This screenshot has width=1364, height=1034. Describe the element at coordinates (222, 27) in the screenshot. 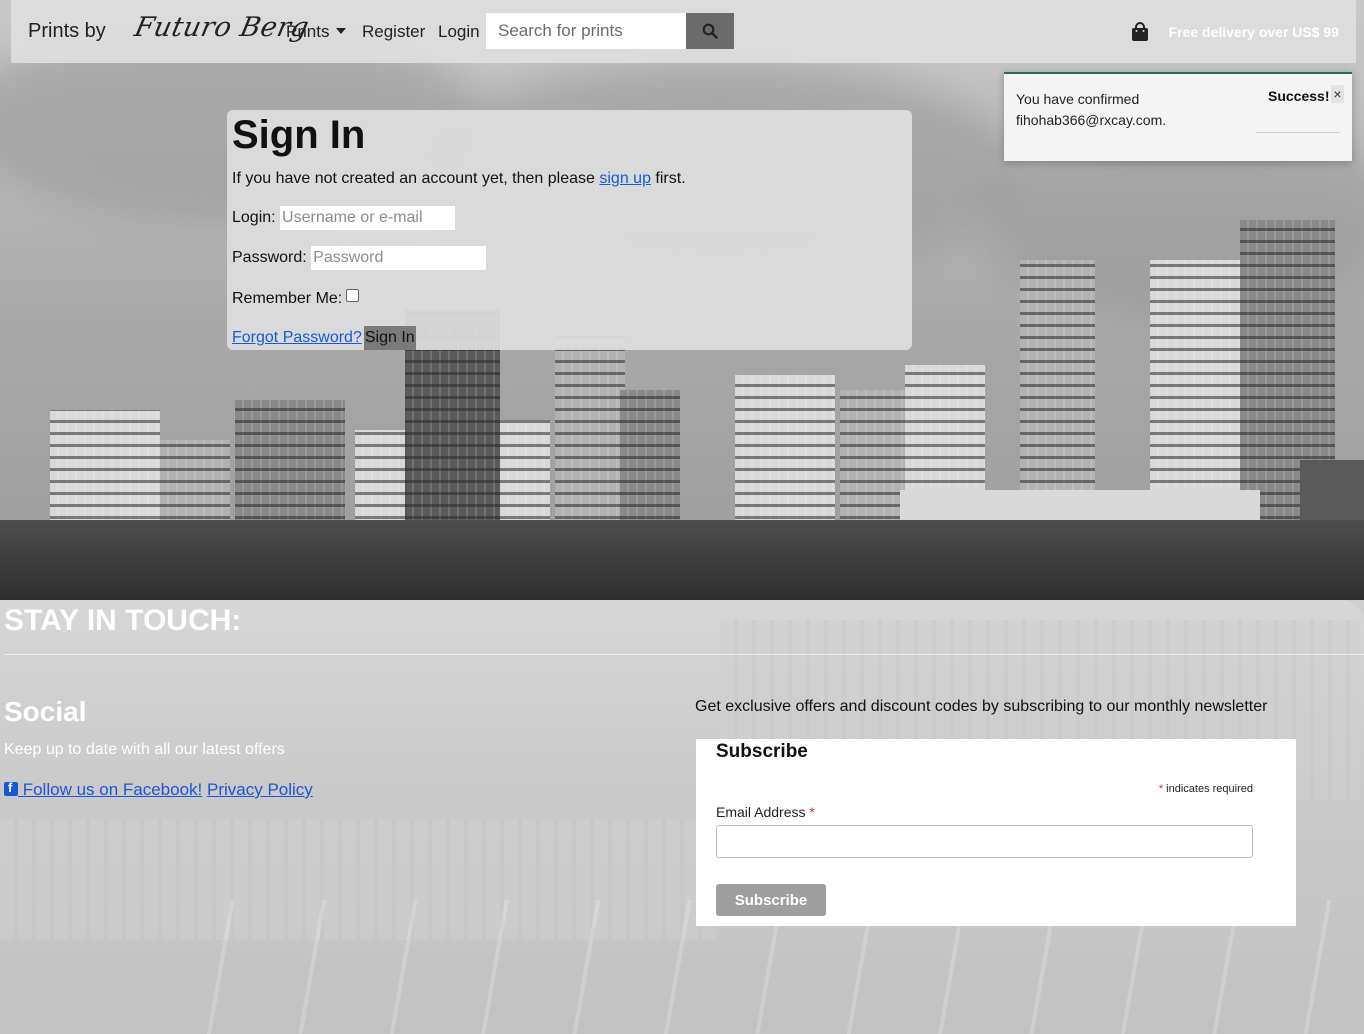

I see `brand-logo: Futuro Berg` at that location.